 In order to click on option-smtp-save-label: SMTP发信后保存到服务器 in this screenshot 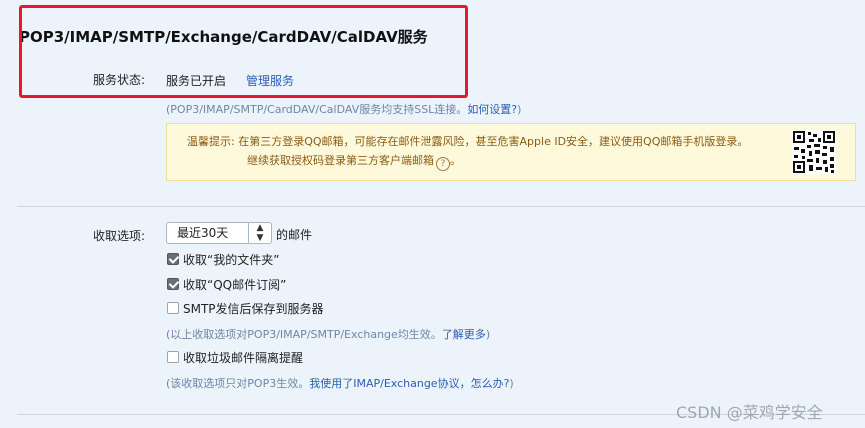, I will do `click(253, 309)`.